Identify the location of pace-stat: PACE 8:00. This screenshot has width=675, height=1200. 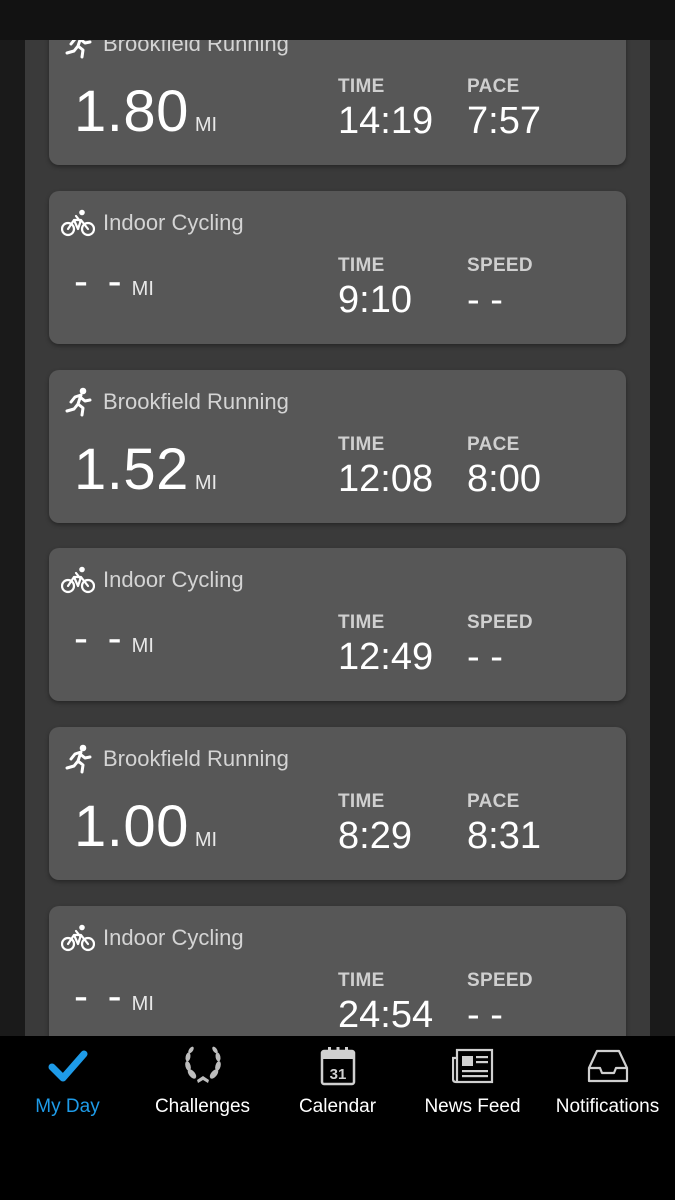
(504, 467).